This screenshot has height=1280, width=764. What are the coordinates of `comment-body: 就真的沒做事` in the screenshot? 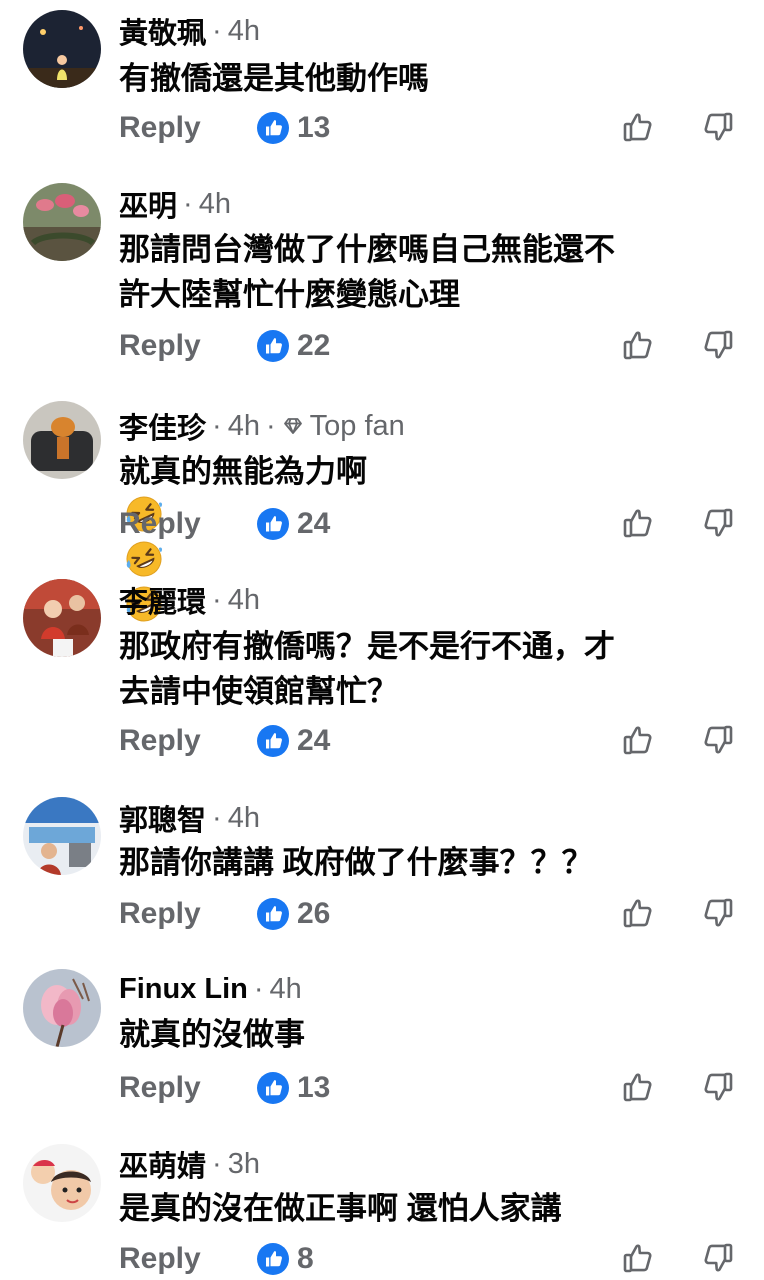 It's located at (421, 1034).